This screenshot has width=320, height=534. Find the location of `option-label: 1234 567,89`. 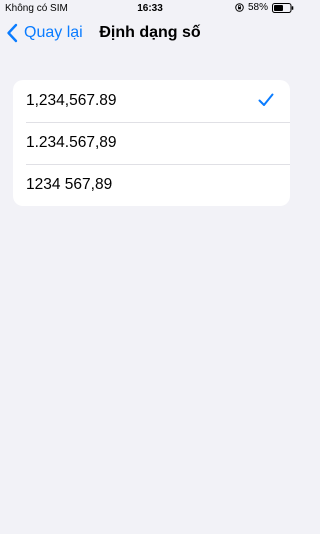

option-label: 1234 567,89 is located at coordinates (69, 184).